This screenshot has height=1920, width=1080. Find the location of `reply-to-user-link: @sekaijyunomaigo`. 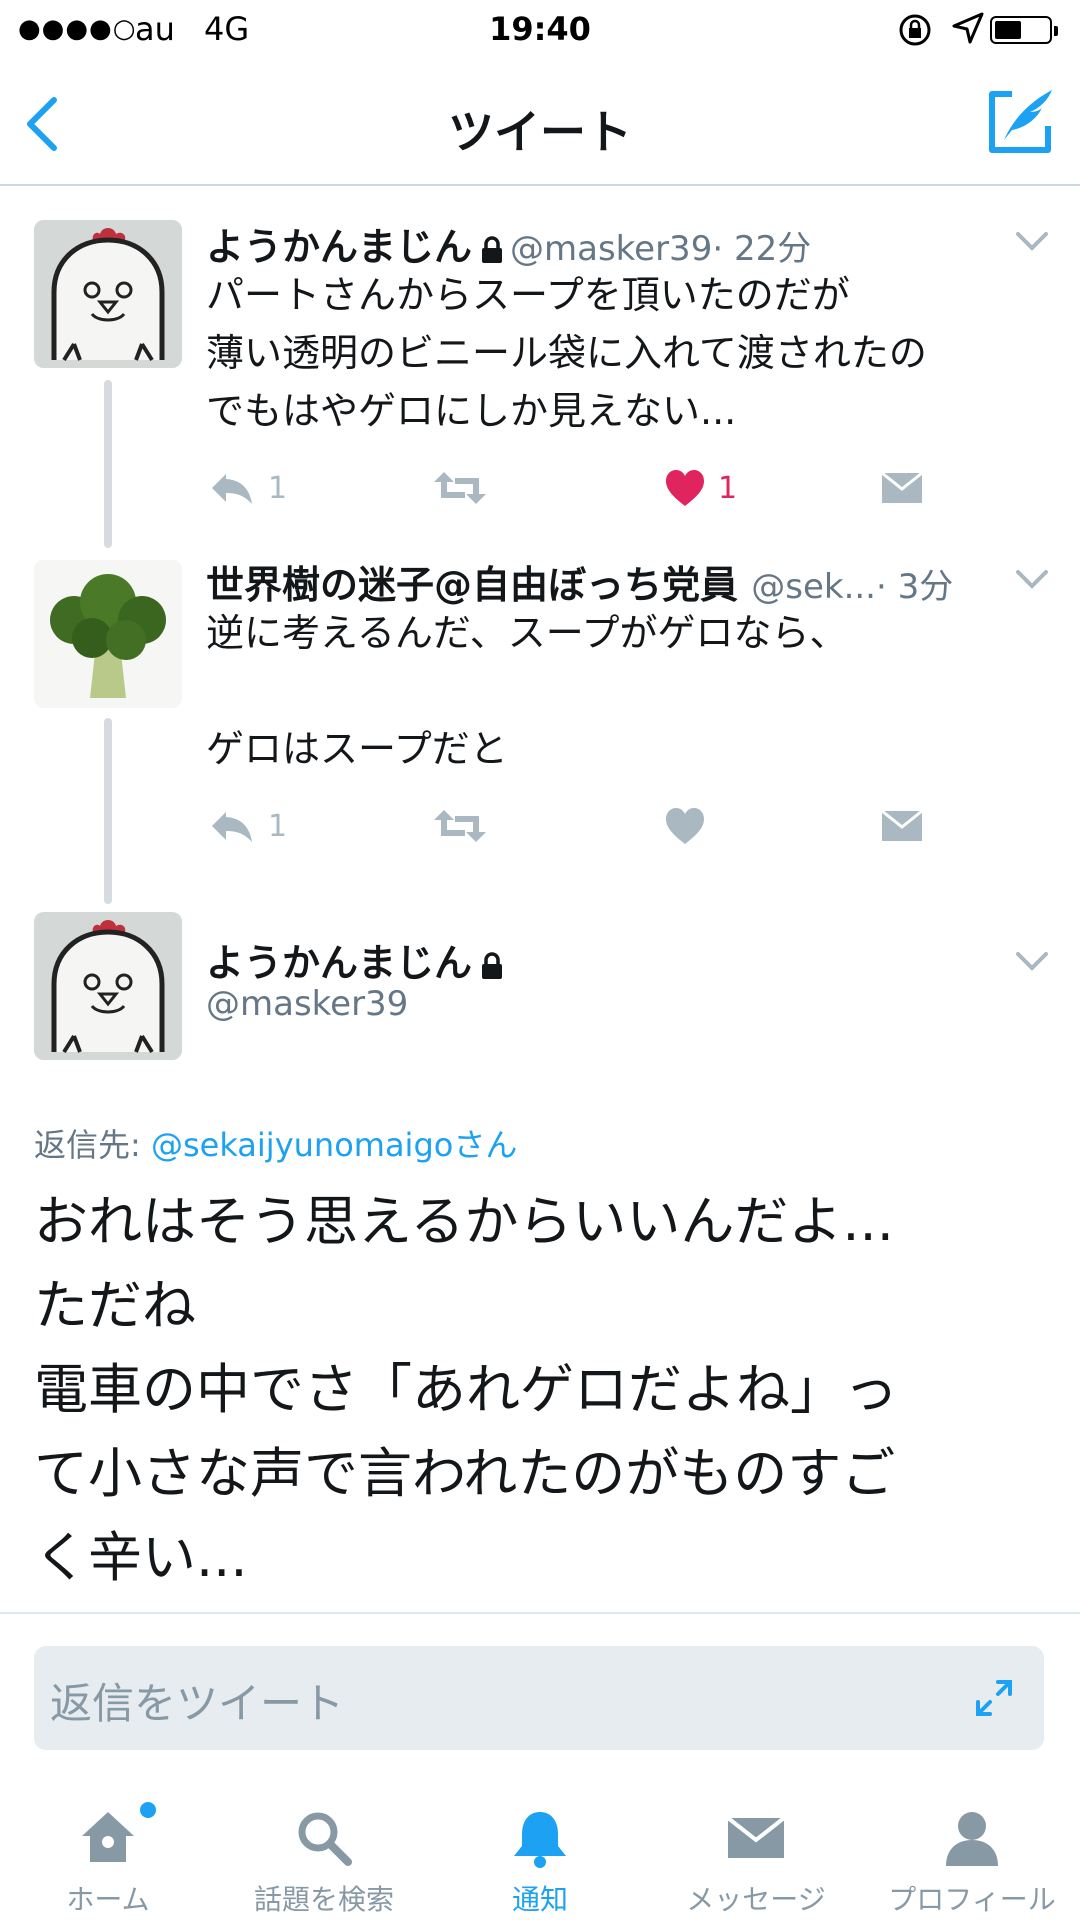

reply-to-user-link: @sekaijyunomaigo is located at coordinates (302, 1145).